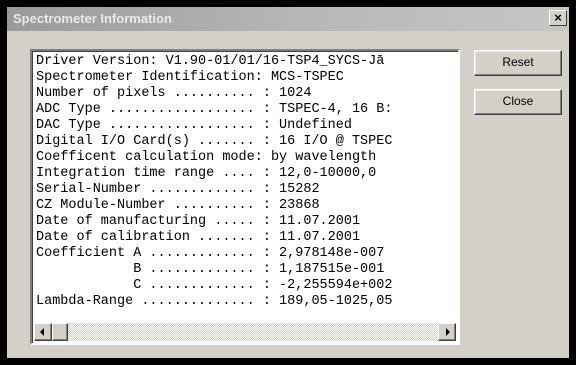 Image resolution: width=576 pixels, height=365 pixels. I want to click on horizontal-scrollbar, so click(245, 332).